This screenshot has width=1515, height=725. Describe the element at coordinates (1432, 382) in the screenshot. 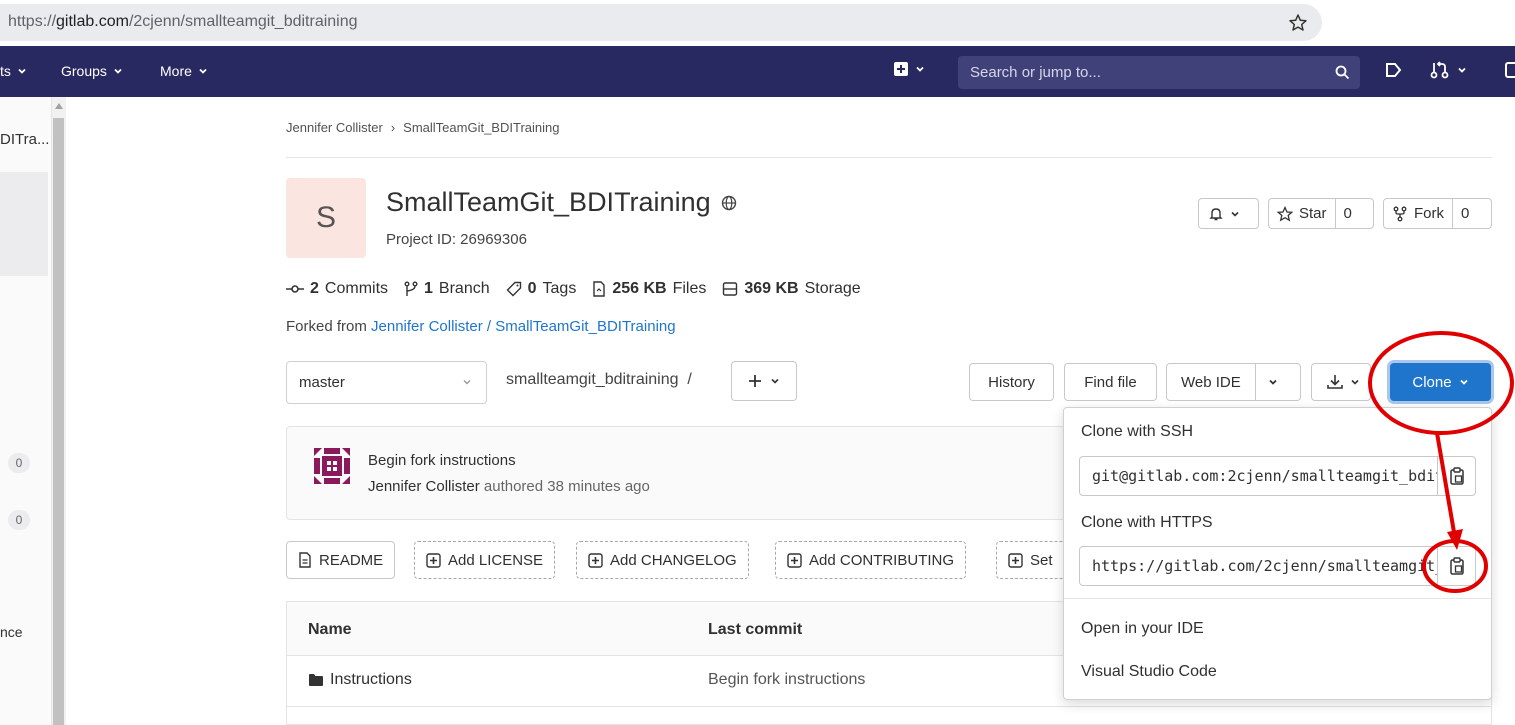

I see `clone-label: Clone` at that location.